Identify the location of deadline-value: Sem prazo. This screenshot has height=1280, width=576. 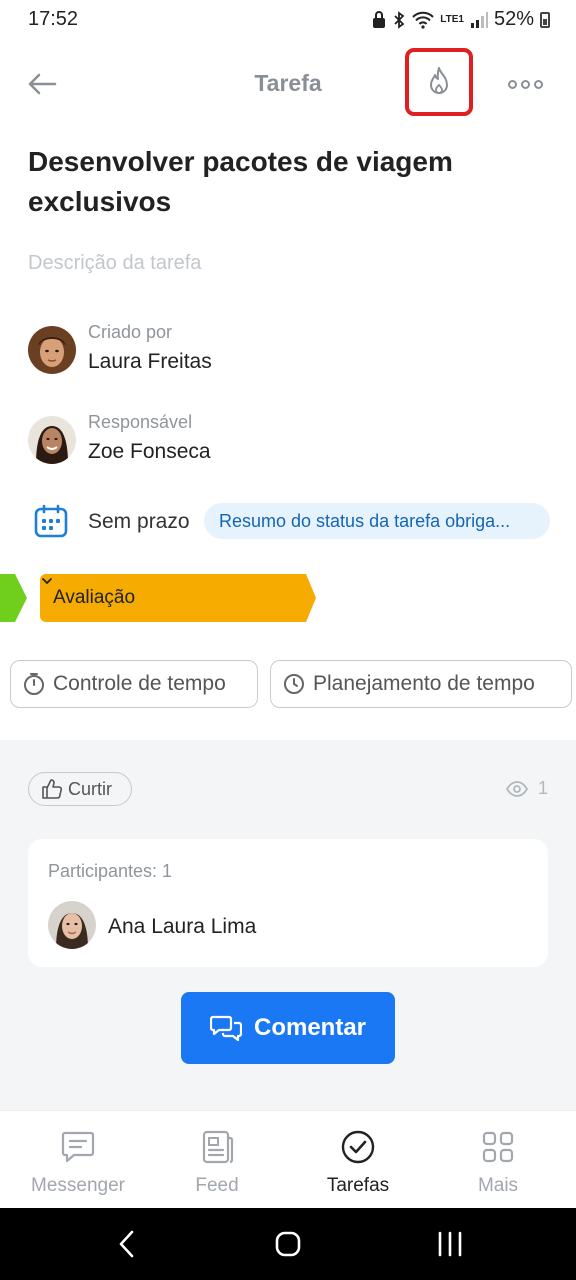
(139, 522).